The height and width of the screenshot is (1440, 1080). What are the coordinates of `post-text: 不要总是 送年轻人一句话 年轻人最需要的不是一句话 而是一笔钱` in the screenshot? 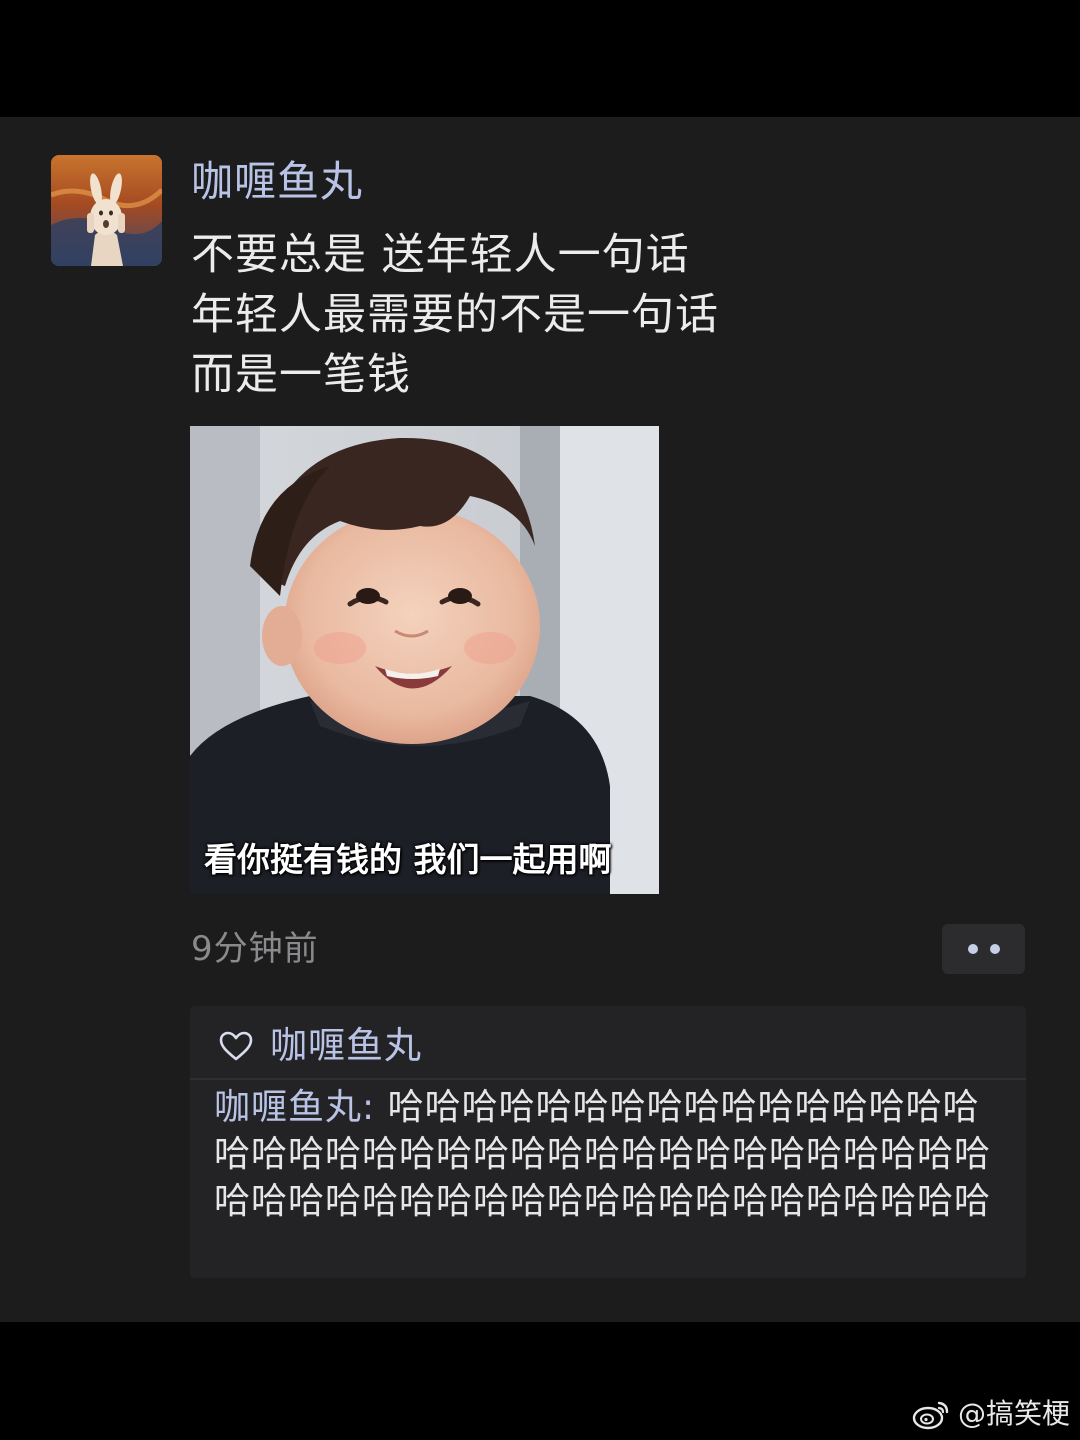 It's located at (455, 315).